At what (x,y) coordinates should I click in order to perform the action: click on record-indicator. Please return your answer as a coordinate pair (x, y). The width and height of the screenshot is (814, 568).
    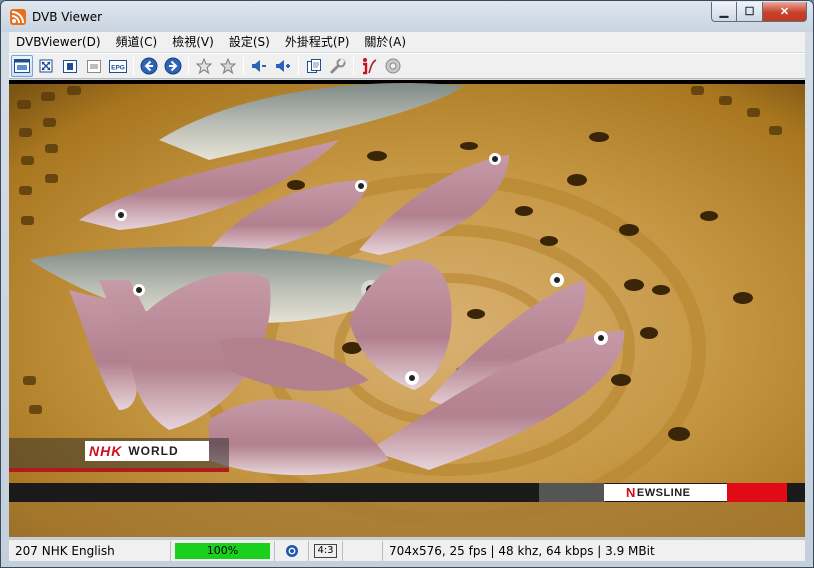
    Looking at the image, I should click on (292, 550).